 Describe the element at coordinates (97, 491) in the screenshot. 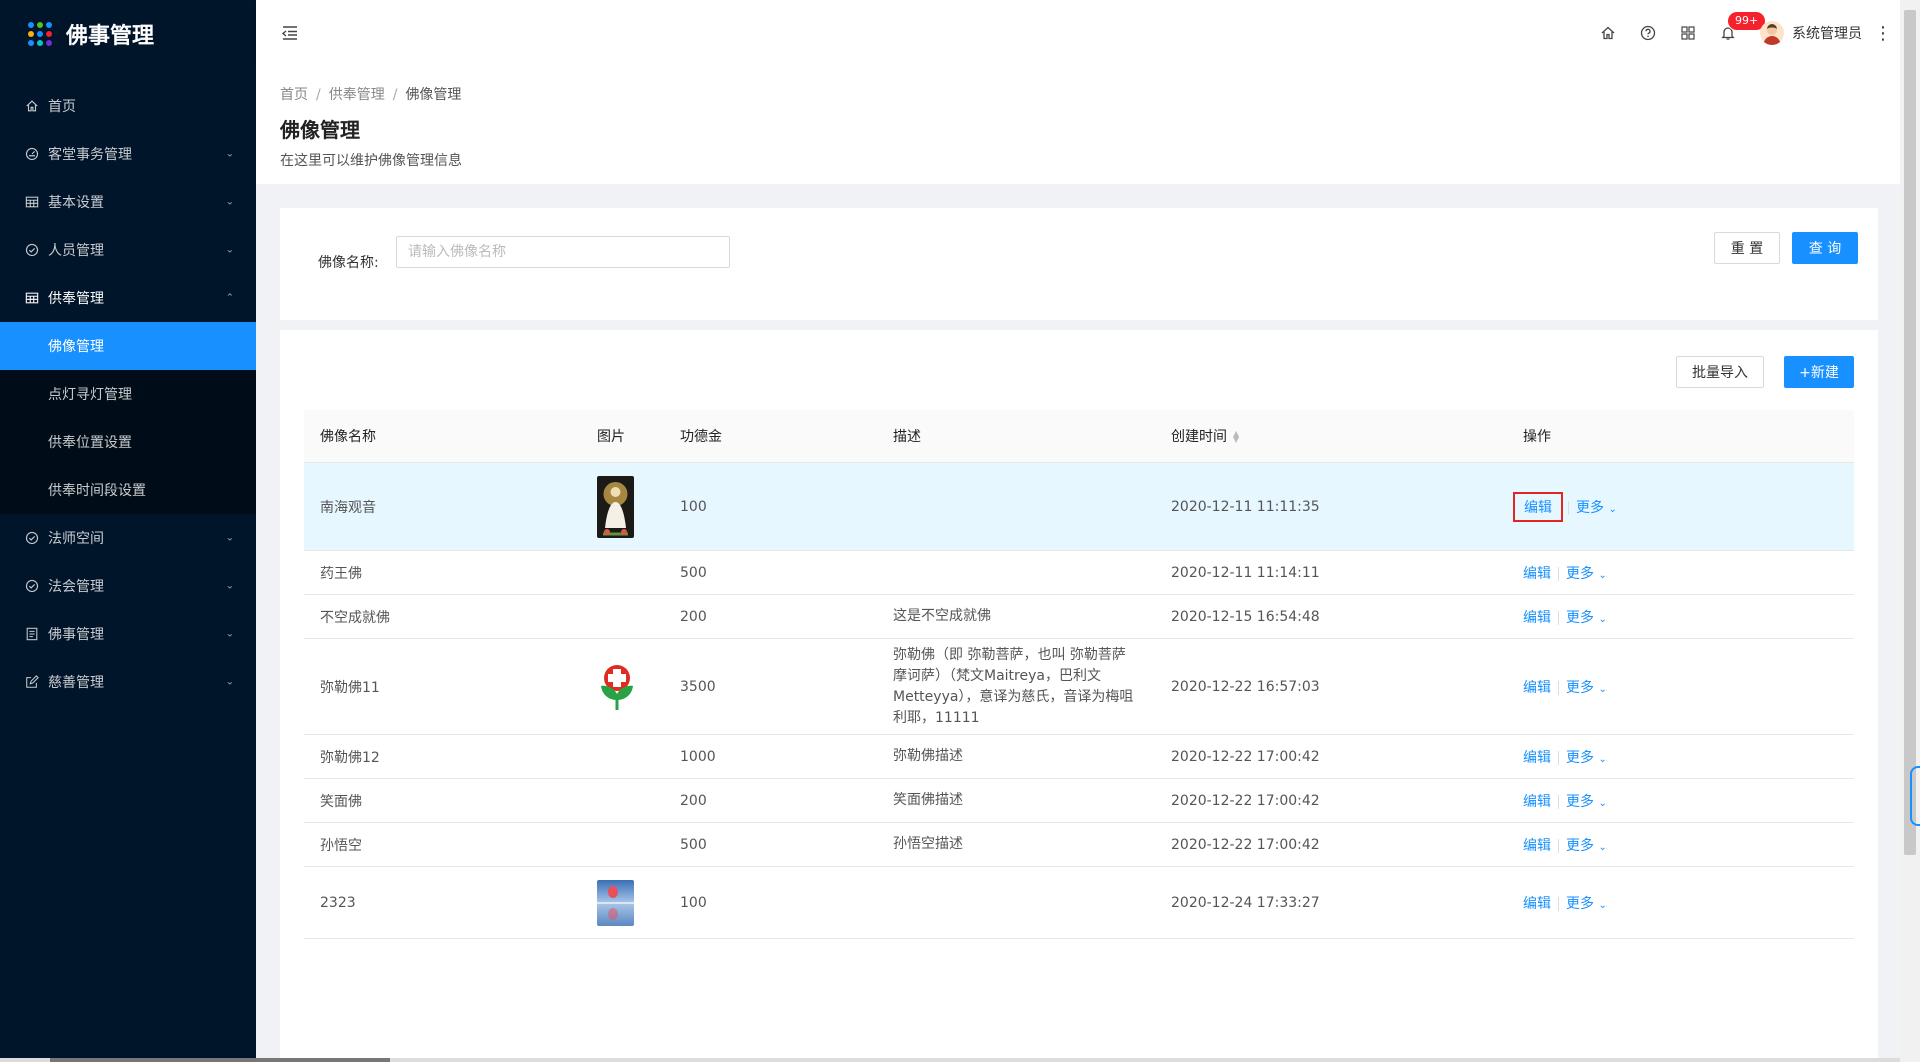

I see `sidebar-subitem-label: 供奉时间段设置` at that location.